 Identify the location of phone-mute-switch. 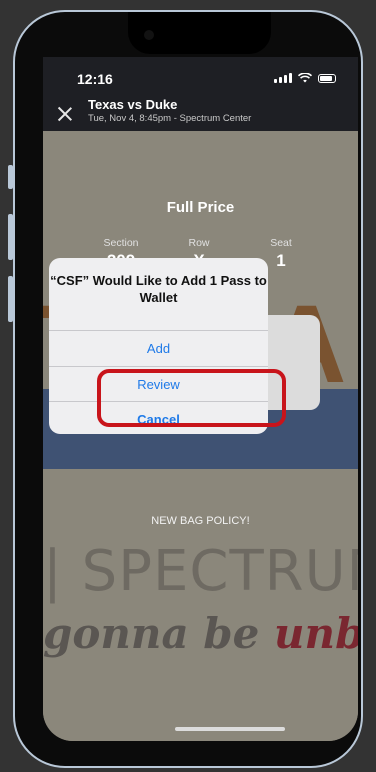
(10, 177).